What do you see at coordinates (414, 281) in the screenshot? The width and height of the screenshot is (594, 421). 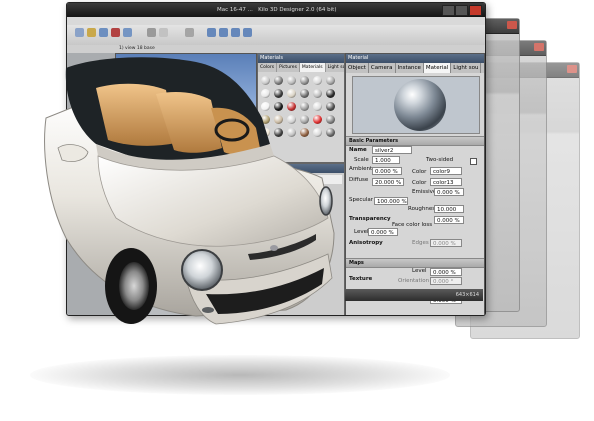 I see `orientation-label: Orientation` at bounding box center [414, 281].